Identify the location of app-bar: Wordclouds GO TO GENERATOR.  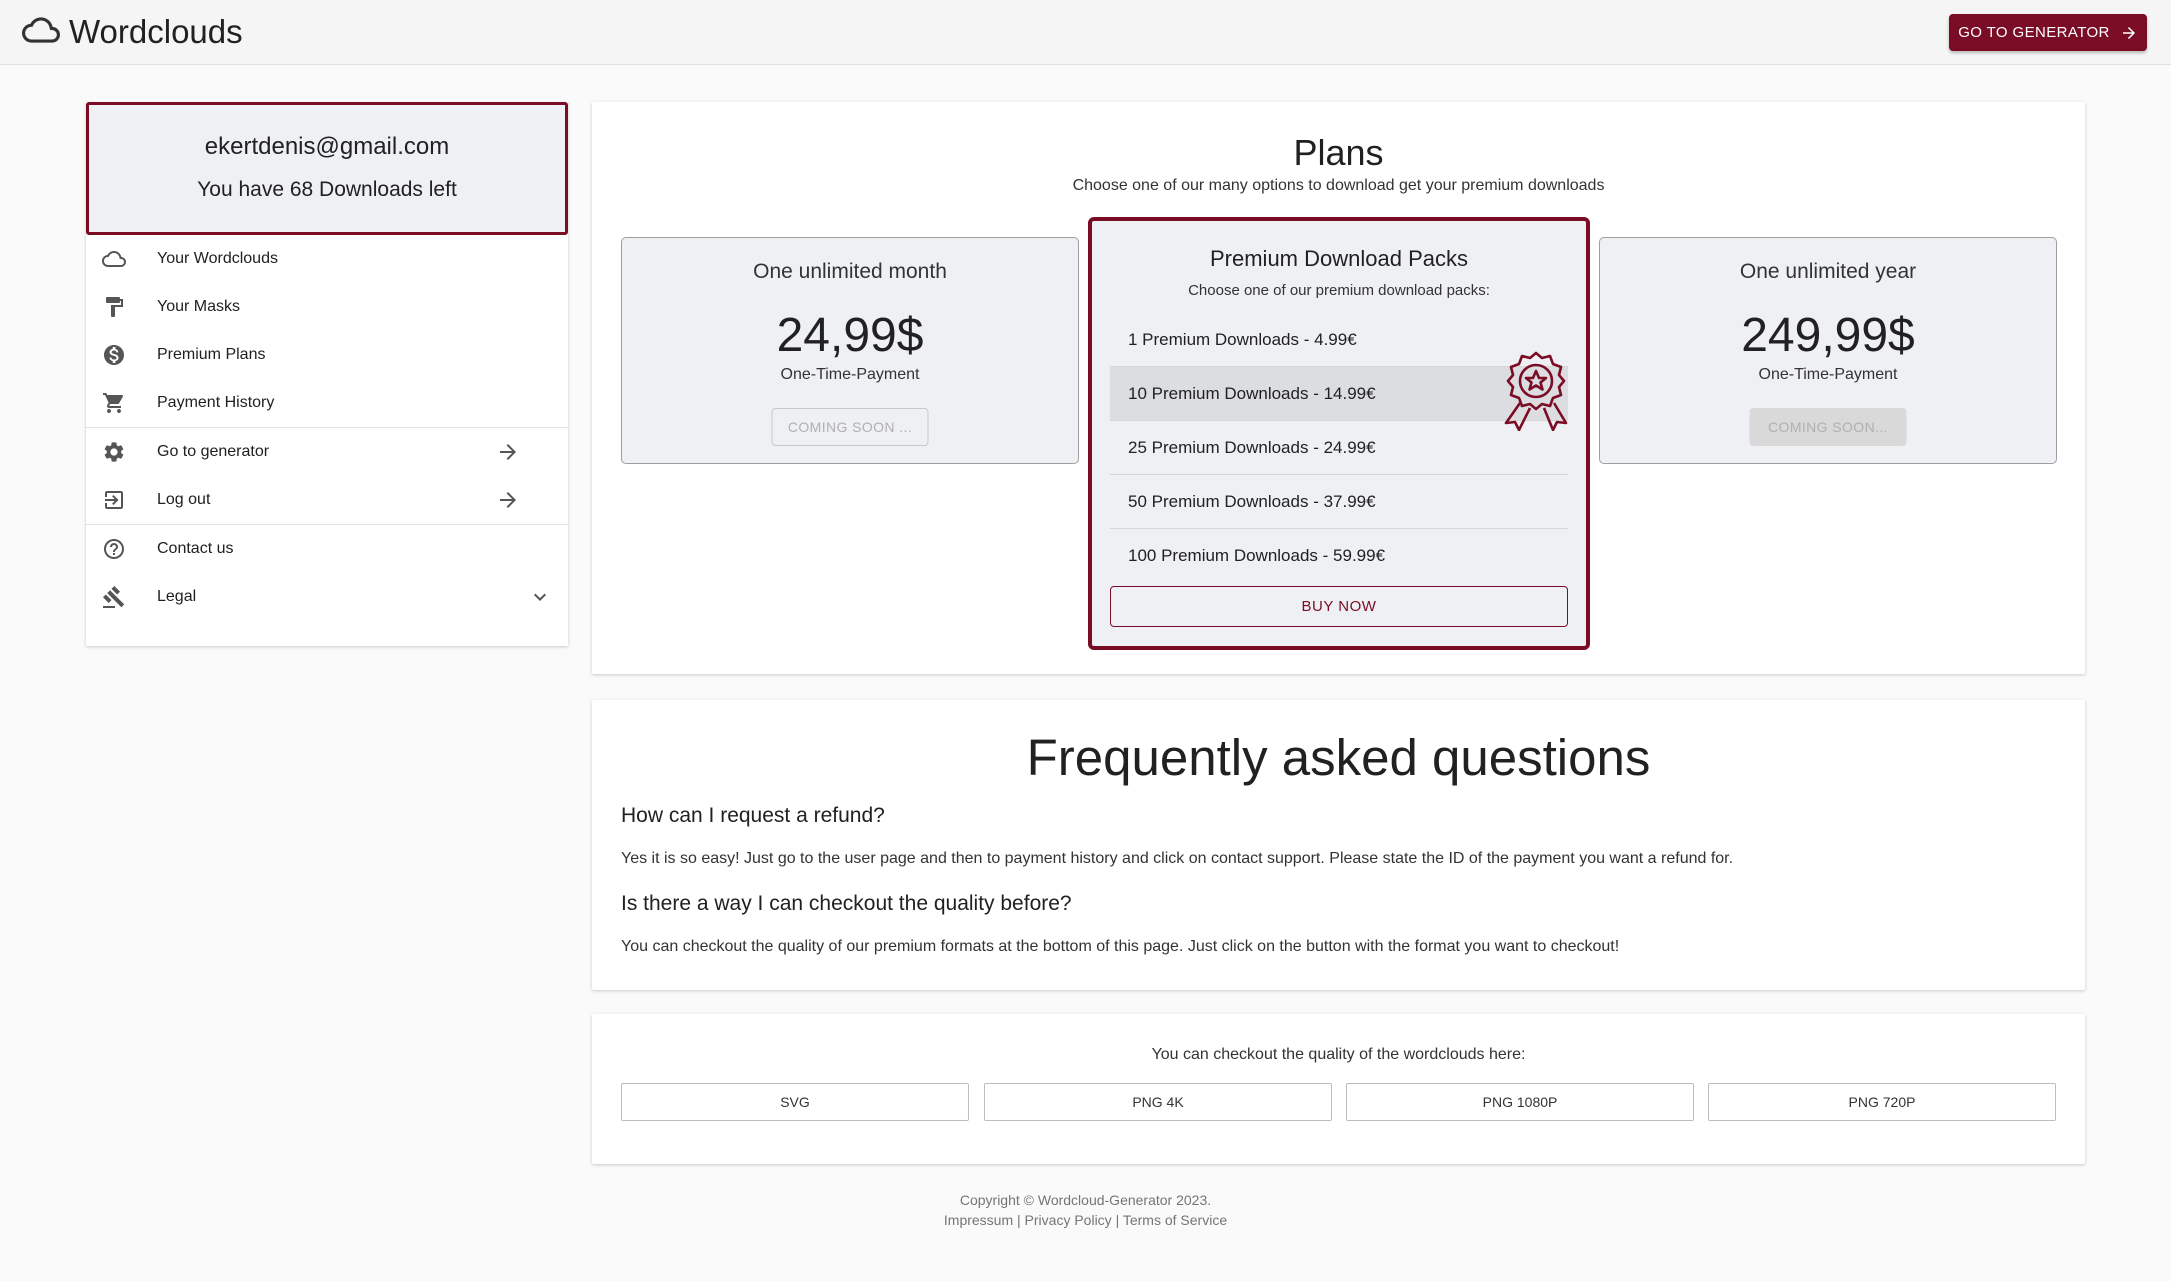
(1085, 32).